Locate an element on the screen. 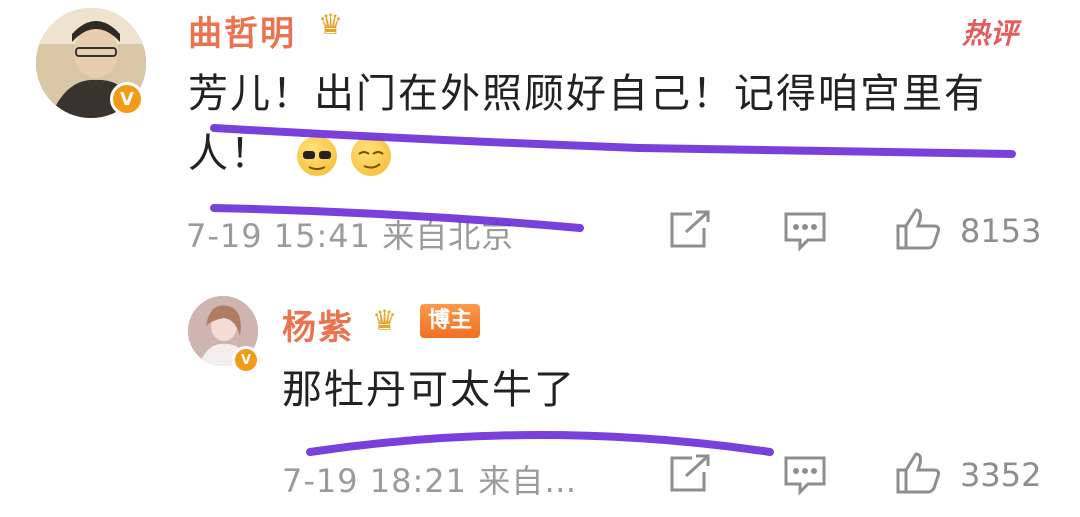 The width and height of the screenshot is (1080, 517). hot-comment-tag: 热评 is located at coordinates (990, 33).